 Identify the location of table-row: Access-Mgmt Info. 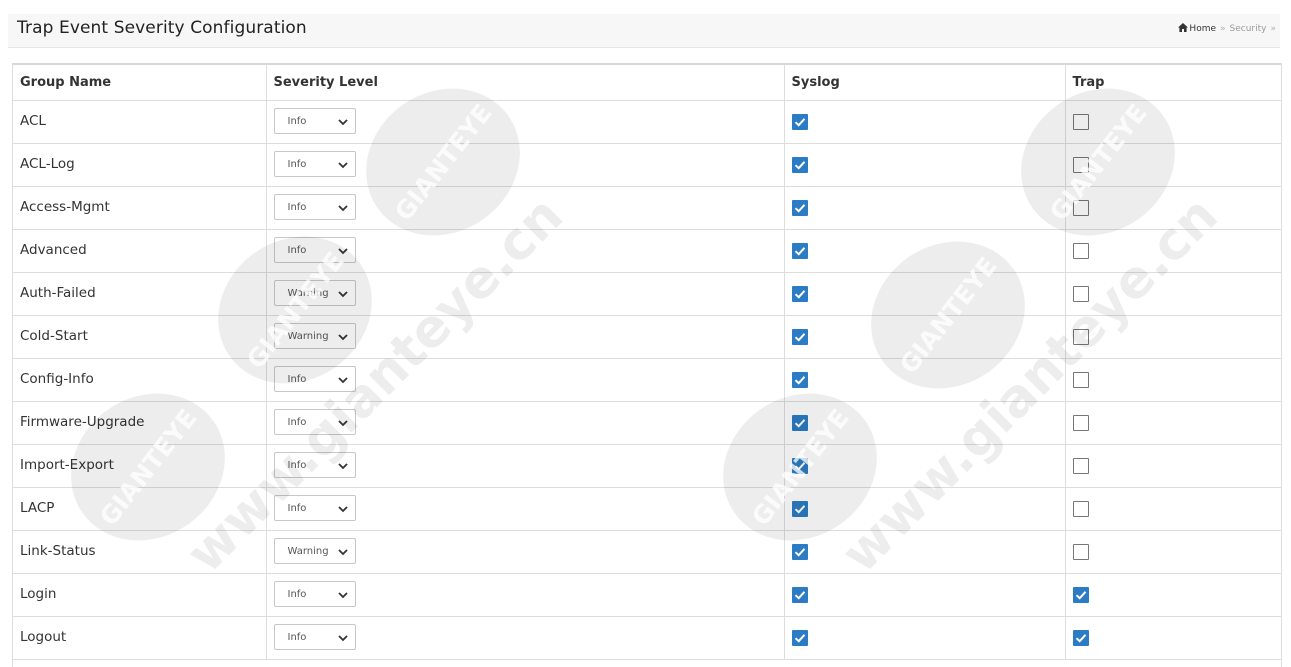
(647, 208).